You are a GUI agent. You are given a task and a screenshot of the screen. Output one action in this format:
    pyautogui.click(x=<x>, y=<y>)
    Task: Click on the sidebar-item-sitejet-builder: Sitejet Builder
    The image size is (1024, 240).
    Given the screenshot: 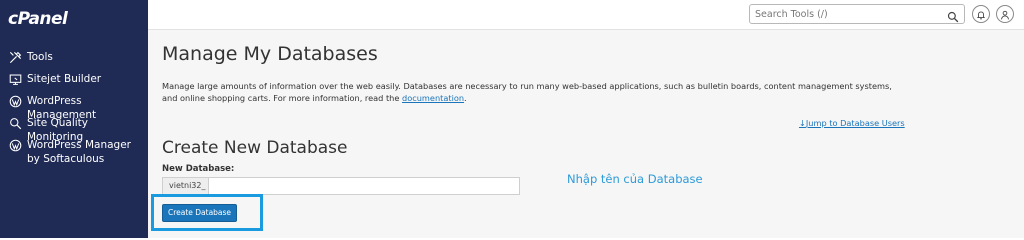 What is the action you would take?
    pyautogui.click(x=53, y=79)
    